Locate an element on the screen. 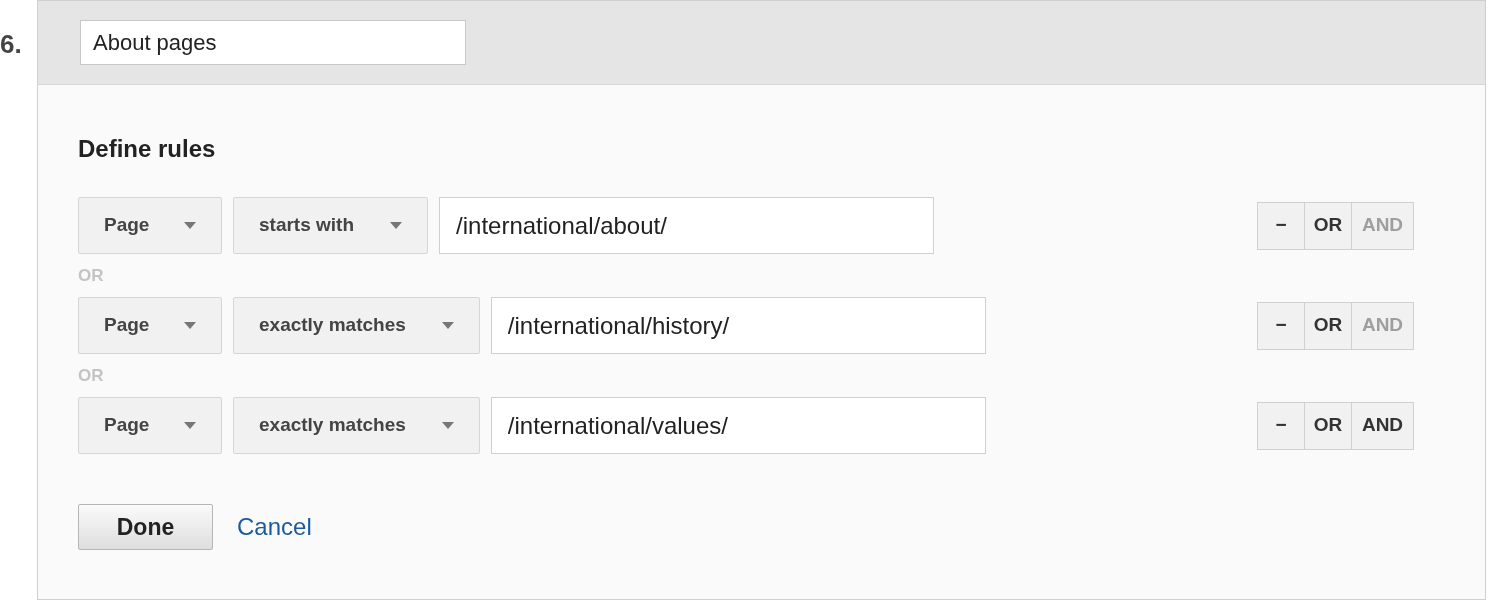  rule-action-button: AND is located at coordinates (1382, 425).